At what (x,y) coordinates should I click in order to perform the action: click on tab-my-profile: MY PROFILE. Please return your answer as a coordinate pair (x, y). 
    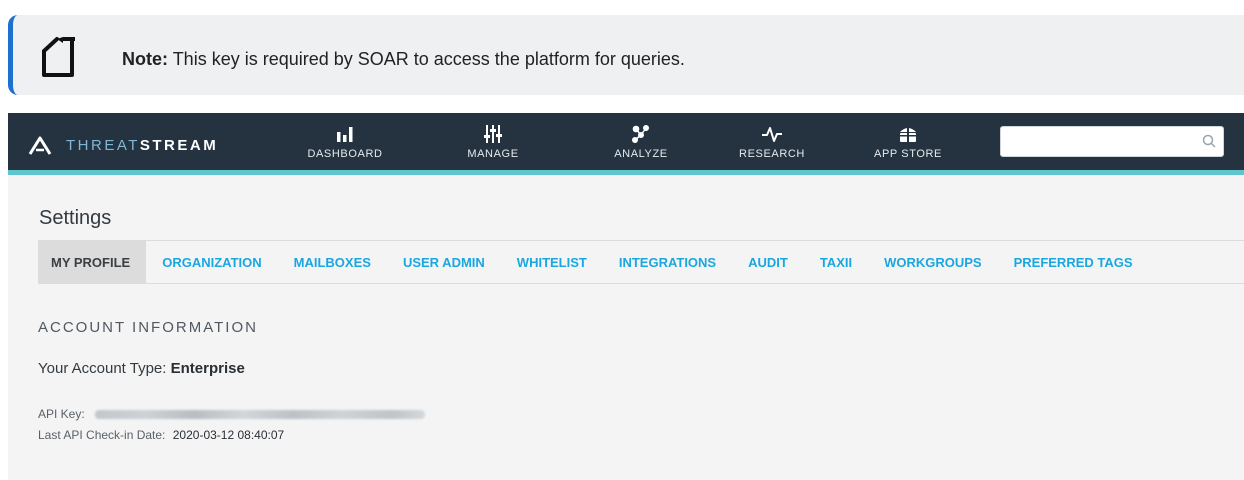
    Looking at the image, I should click on (92, 262).